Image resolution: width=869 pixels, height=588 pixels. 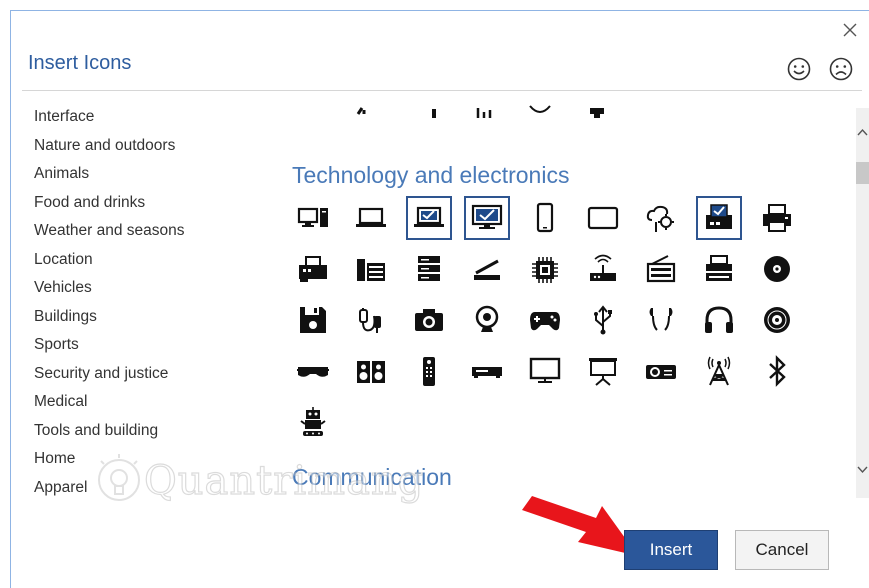 I want to click on frown-icon, so click(x=841, y=69).